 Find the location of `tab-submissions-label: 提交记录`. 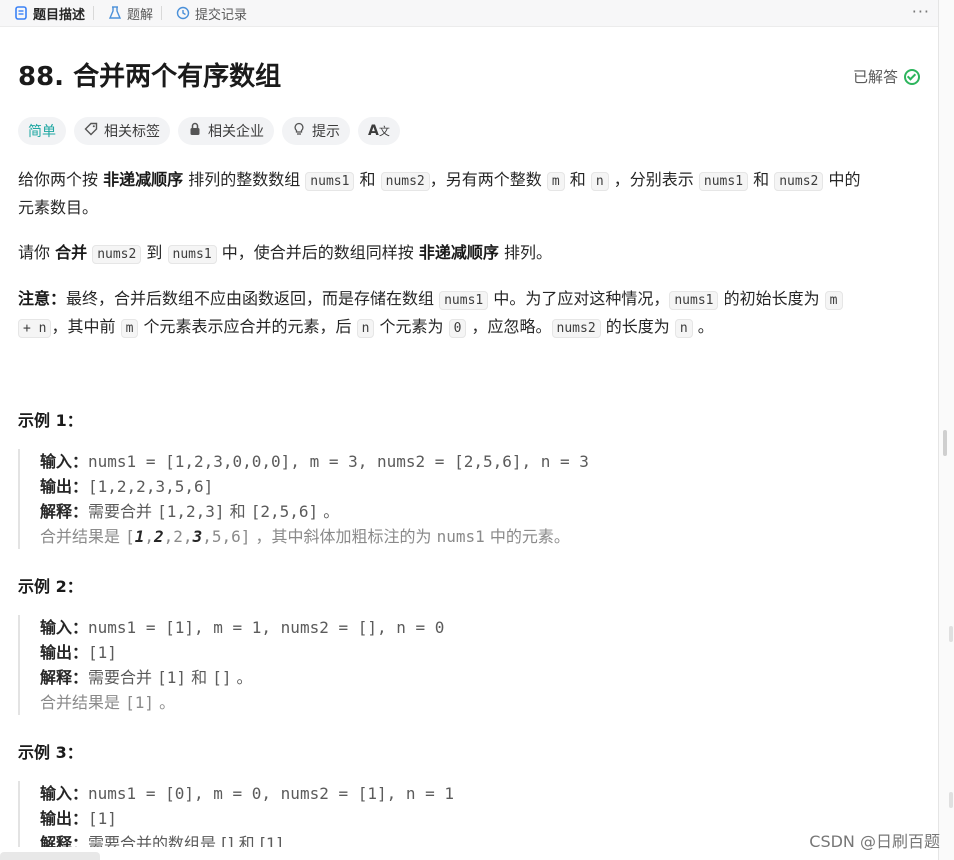

tab-submissions-label: 提交记录 is located at coordinates (221, 15).